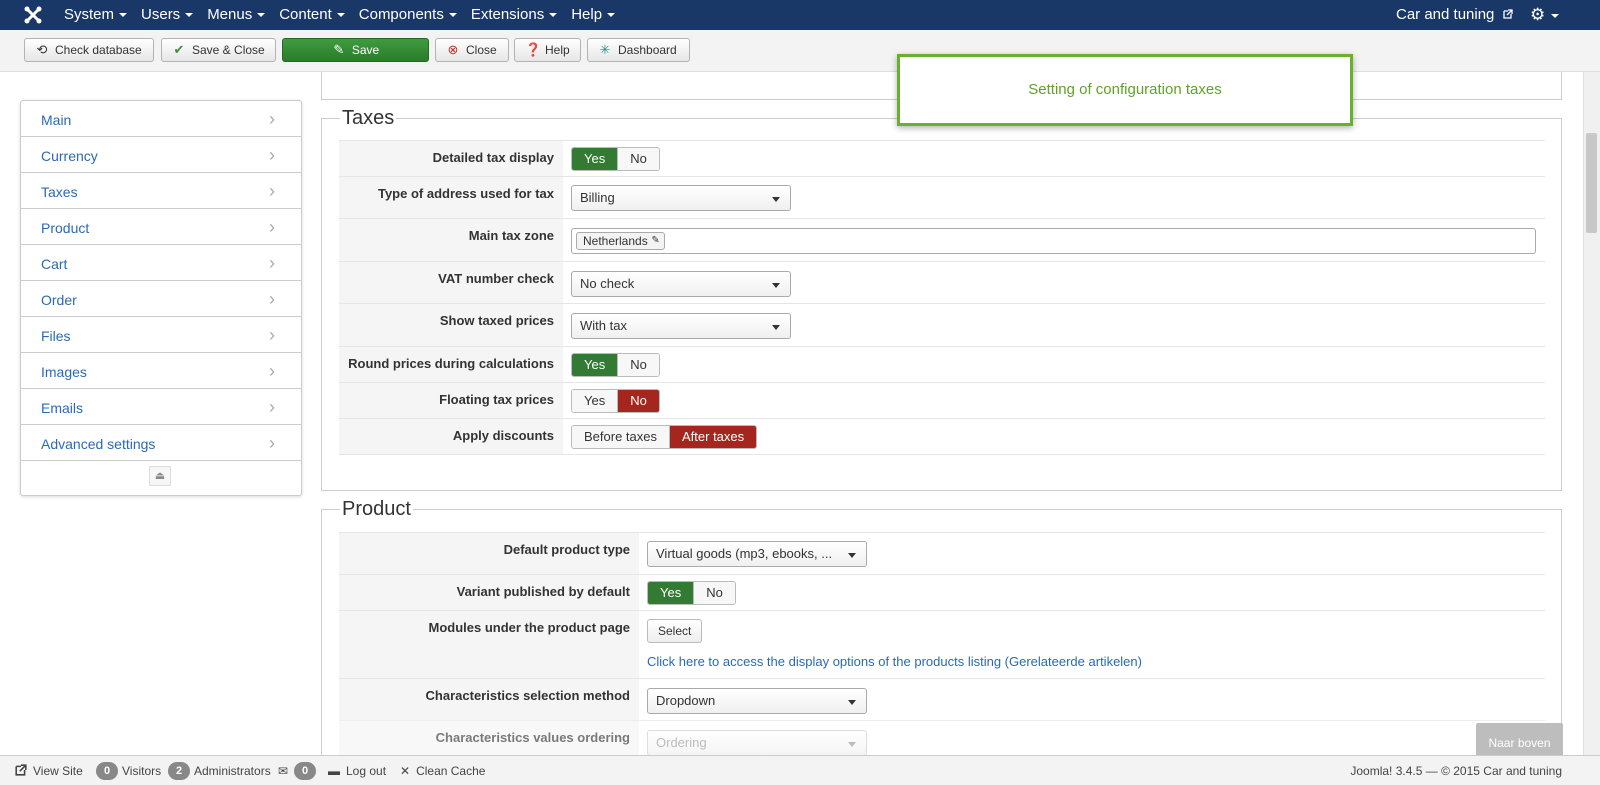 This screenshot has width=1600, height=785. What do you see at coordinates (451, 240) in the screenshot?
I see `field-label: Main tax zone` at bounding box center [451, 240].